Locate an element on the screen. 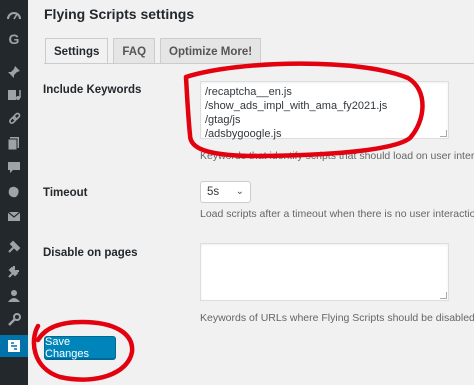  tab-optimize-more: Optimize More! is located at coordinates (211, 51).